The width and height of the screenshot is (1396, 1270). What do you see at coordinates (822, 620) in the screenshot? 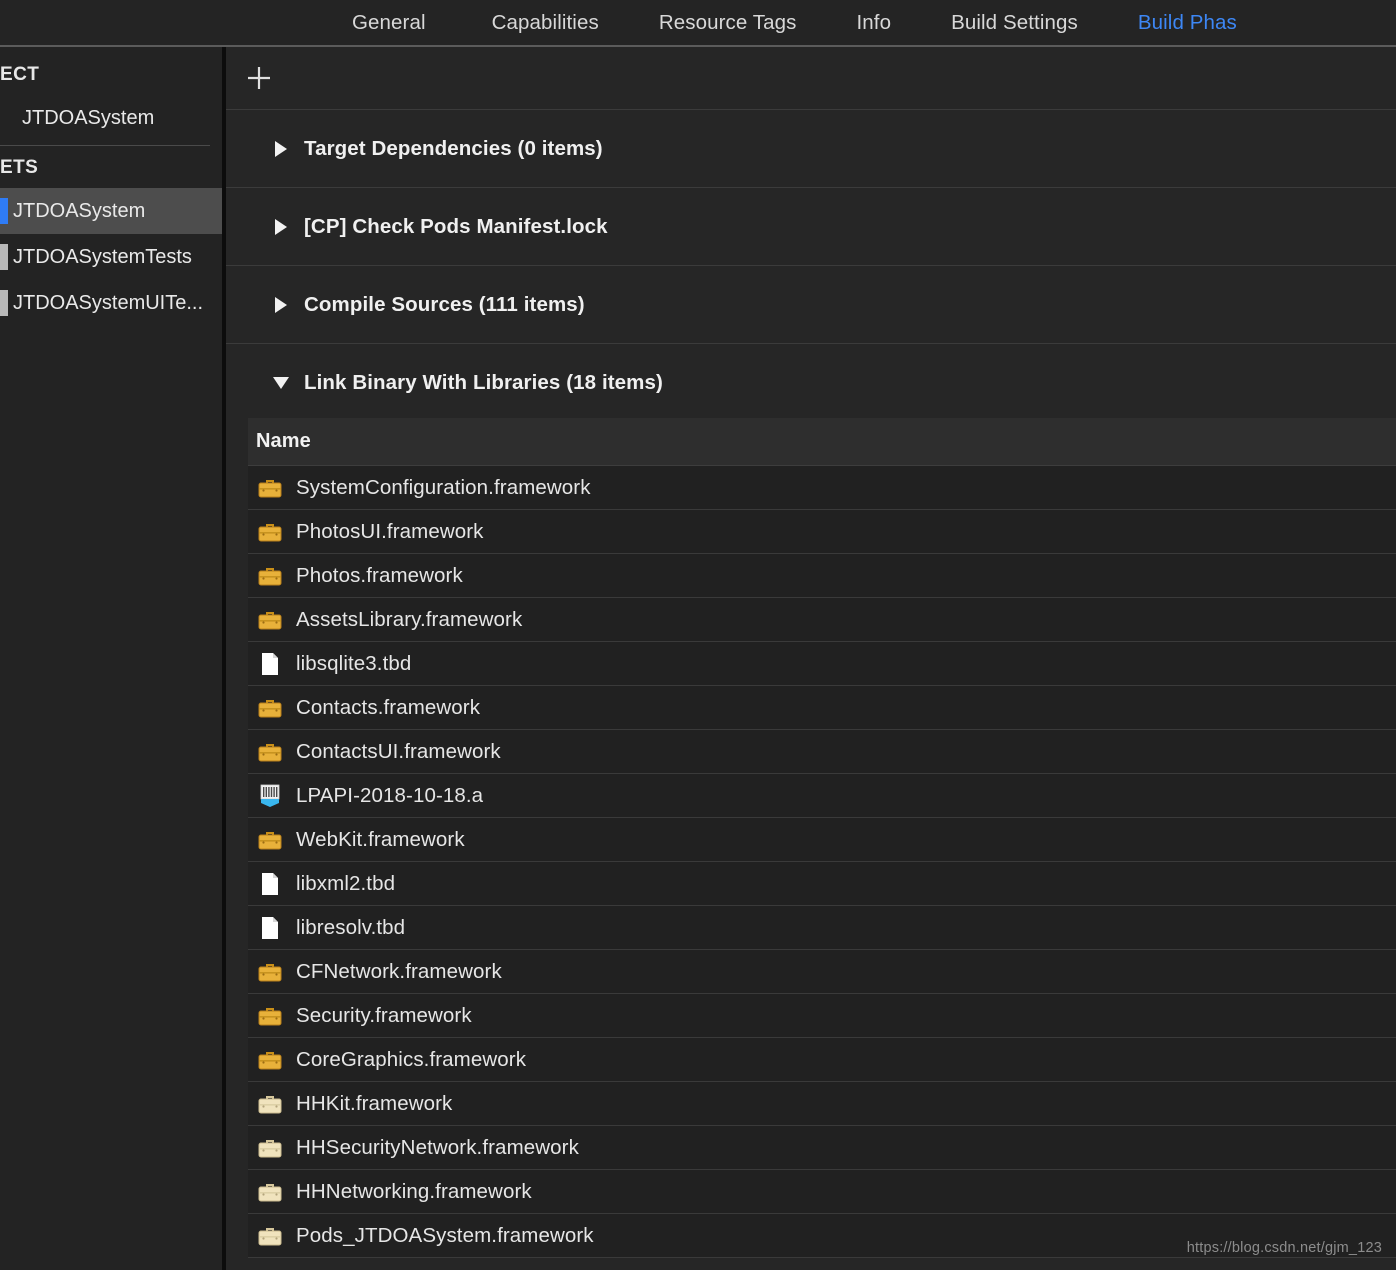
I see `table-row: AssetsLibrary.framework` at bounding box center [822, 620].